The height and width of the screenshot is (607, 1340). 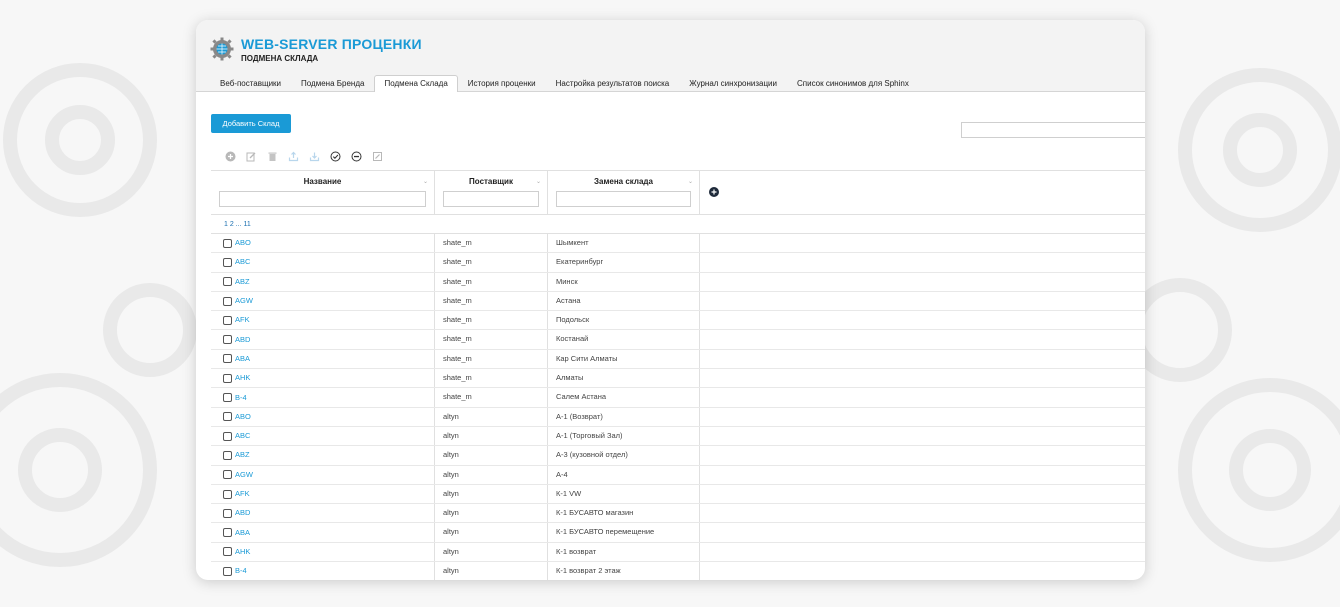 What do you see at coordinates (251, 156) in the screenshot?
I see `edit-icon` at bounding box center [251, 156].